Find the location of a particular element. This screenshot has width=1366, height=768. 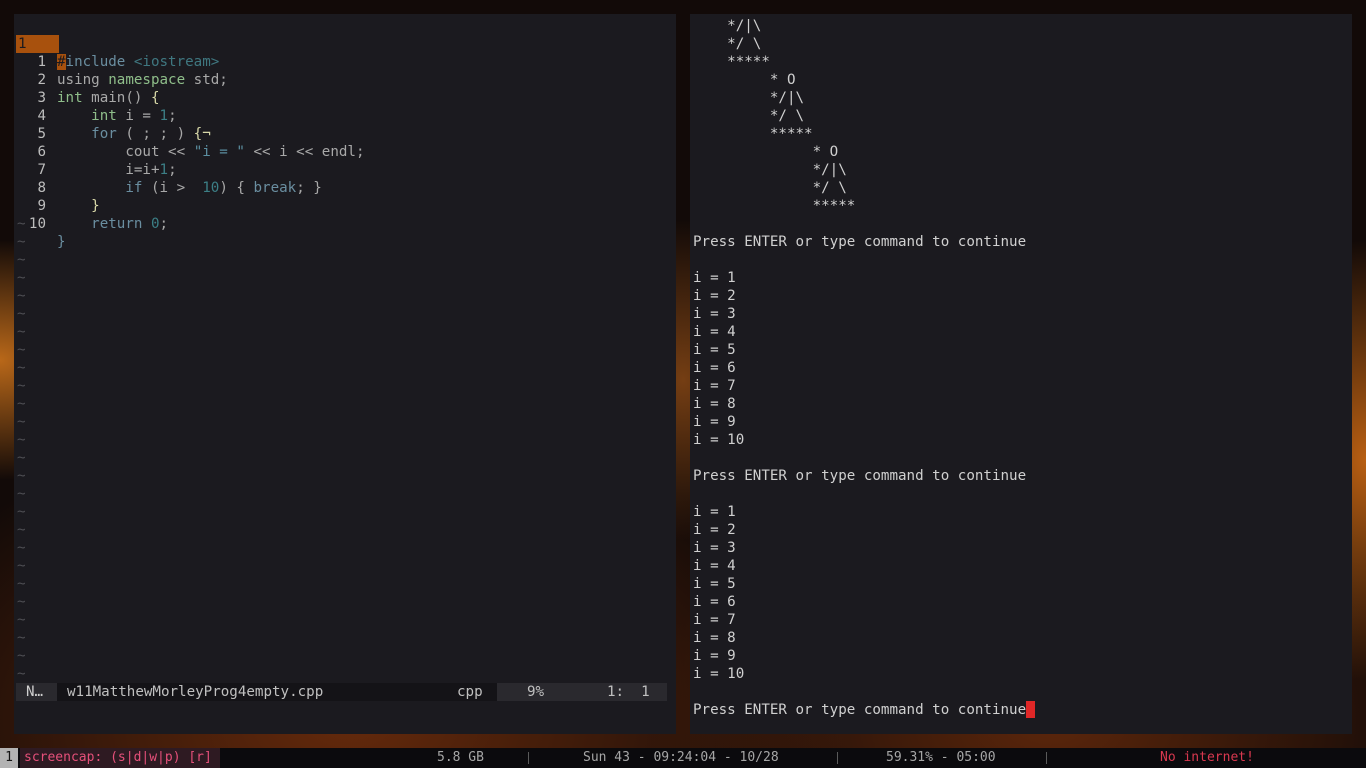

code-token: 10 is located at coordinates (211, 188).